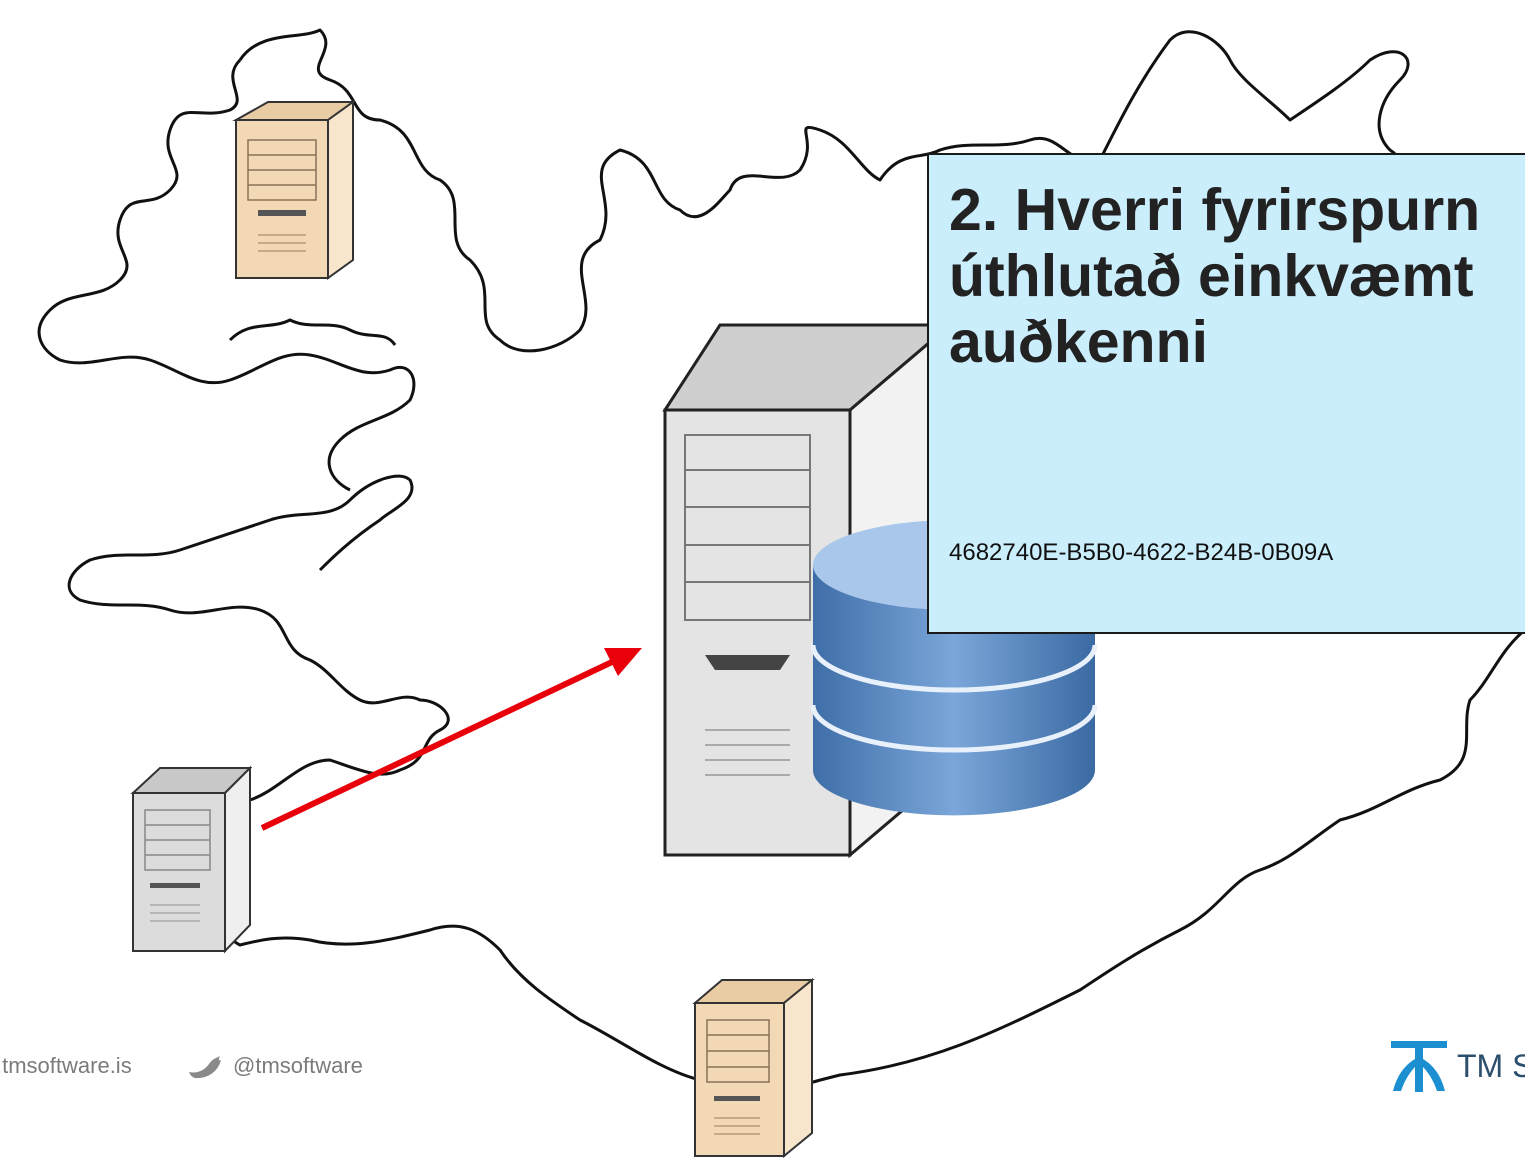 The height and width of the screenshot is (1159, 1525). I want to click on footer-website: .tmsoftware.is, so click(66, 1066).